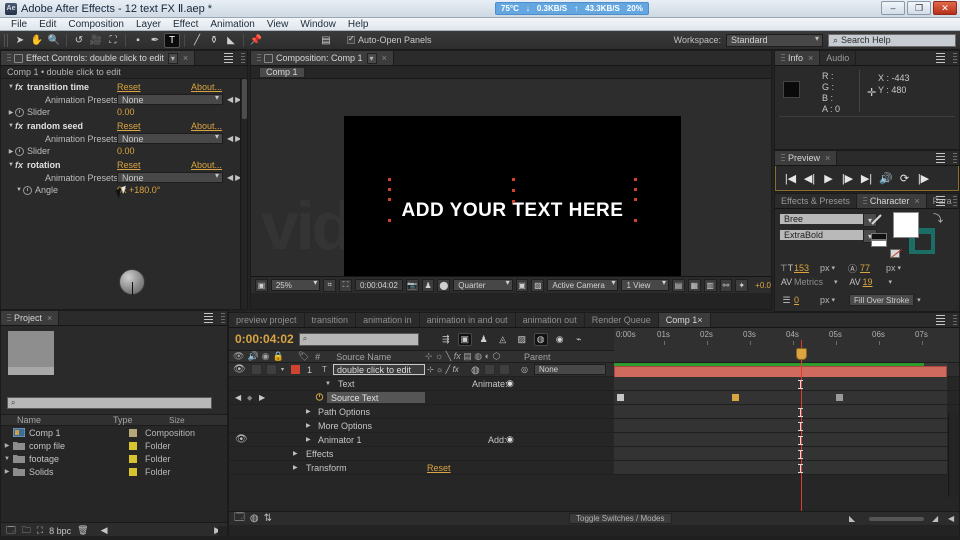  I want to click on effect-param-slider-transition-time: ▶ Slider 0.00, so click(124, 112).